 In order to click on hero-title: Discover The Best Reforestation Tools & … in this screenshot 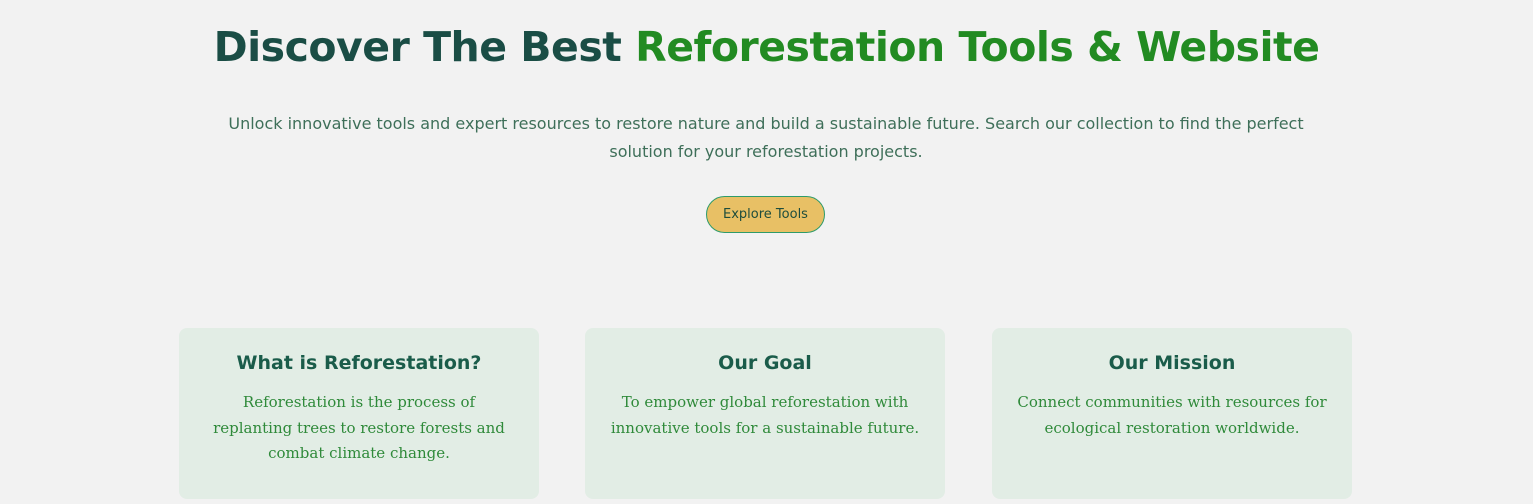, I will do `click(766, 47)`.